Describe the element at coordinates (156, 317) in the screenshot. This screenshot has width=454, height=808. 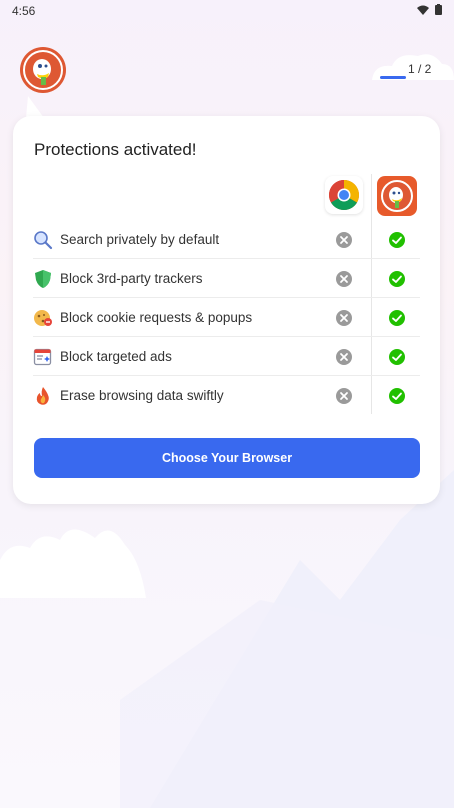
I see `feature-label: Block cookie requests & popups` at that location.